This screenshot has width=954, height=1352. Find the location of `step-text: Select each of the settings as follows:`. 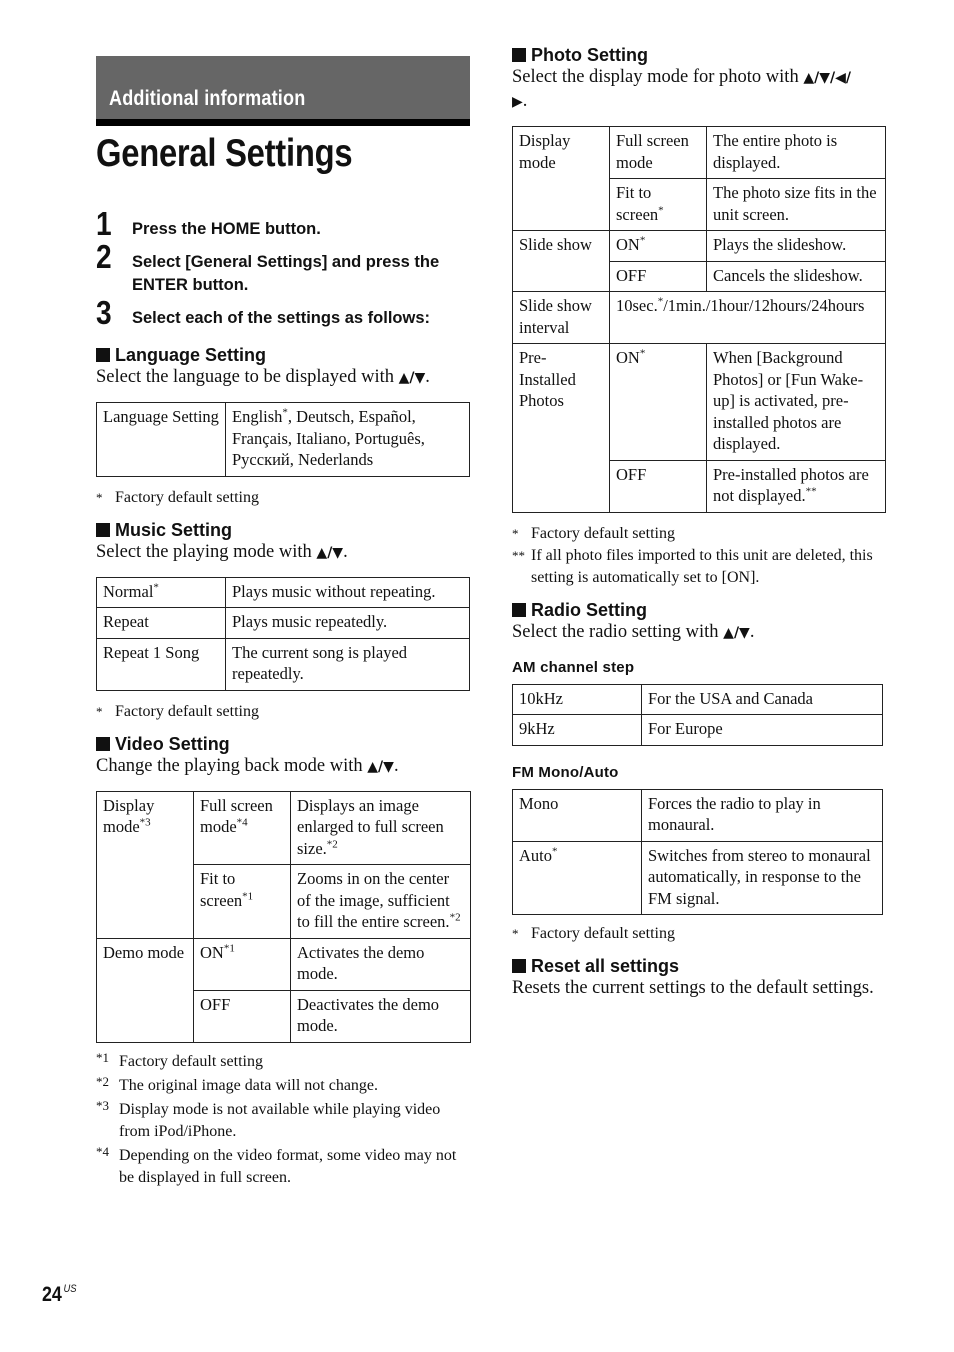

step-text: Select each of the settings as follows: is located at coordinates (281, 318).